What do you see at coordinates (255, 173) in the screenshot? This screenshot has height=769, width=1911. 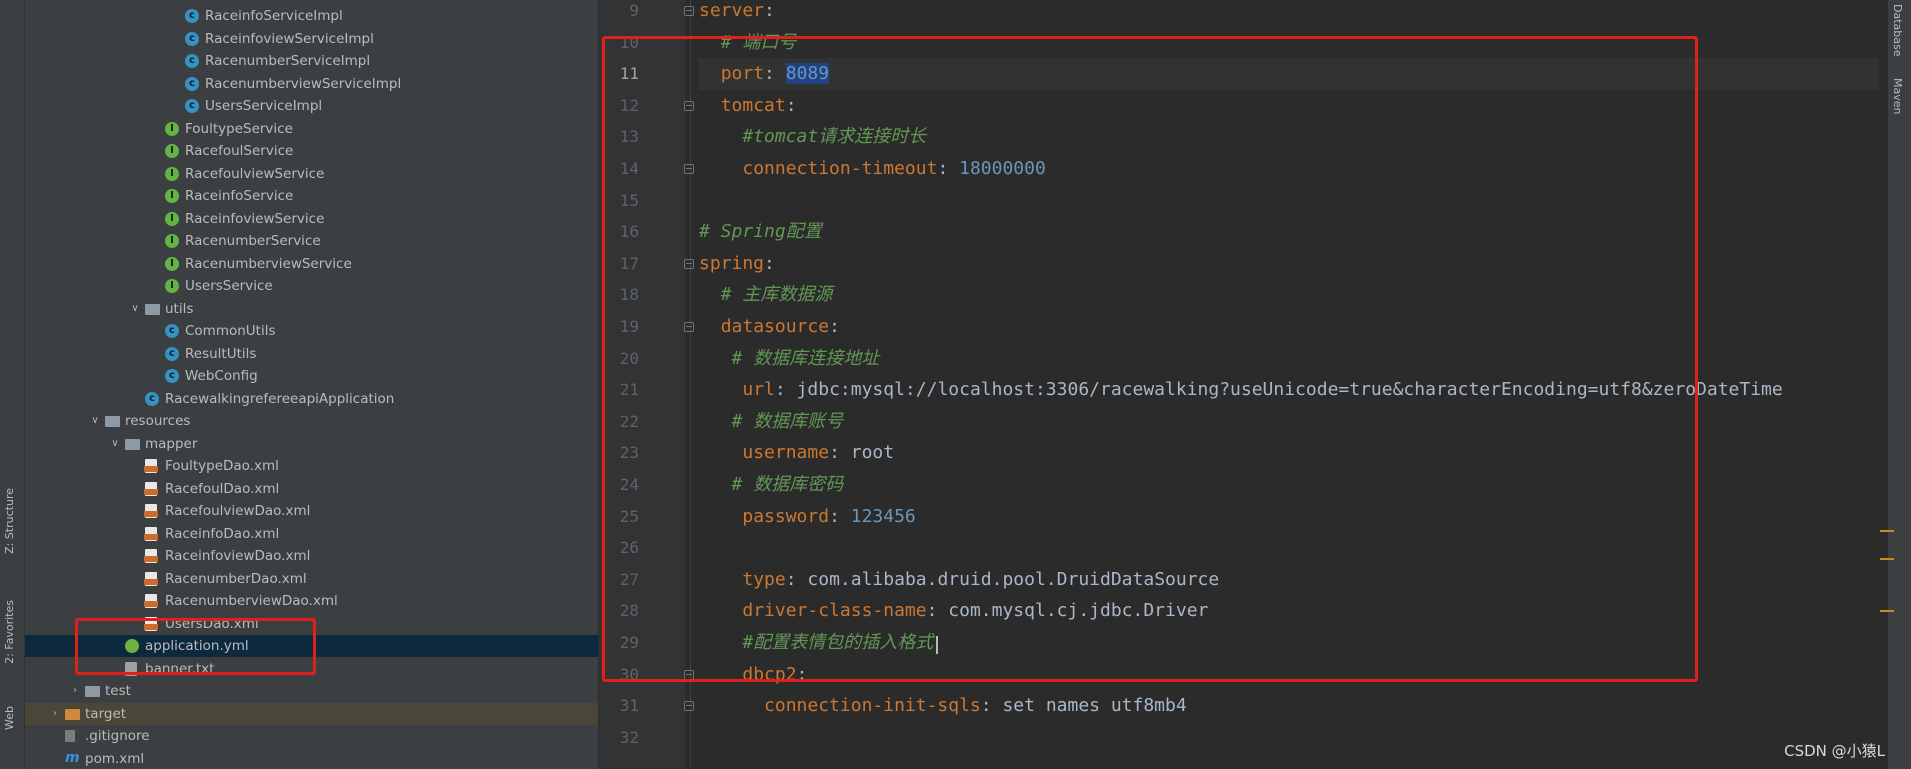 I see `tree-item-label: RacefoulviewService` at bounding box center [255, 173].